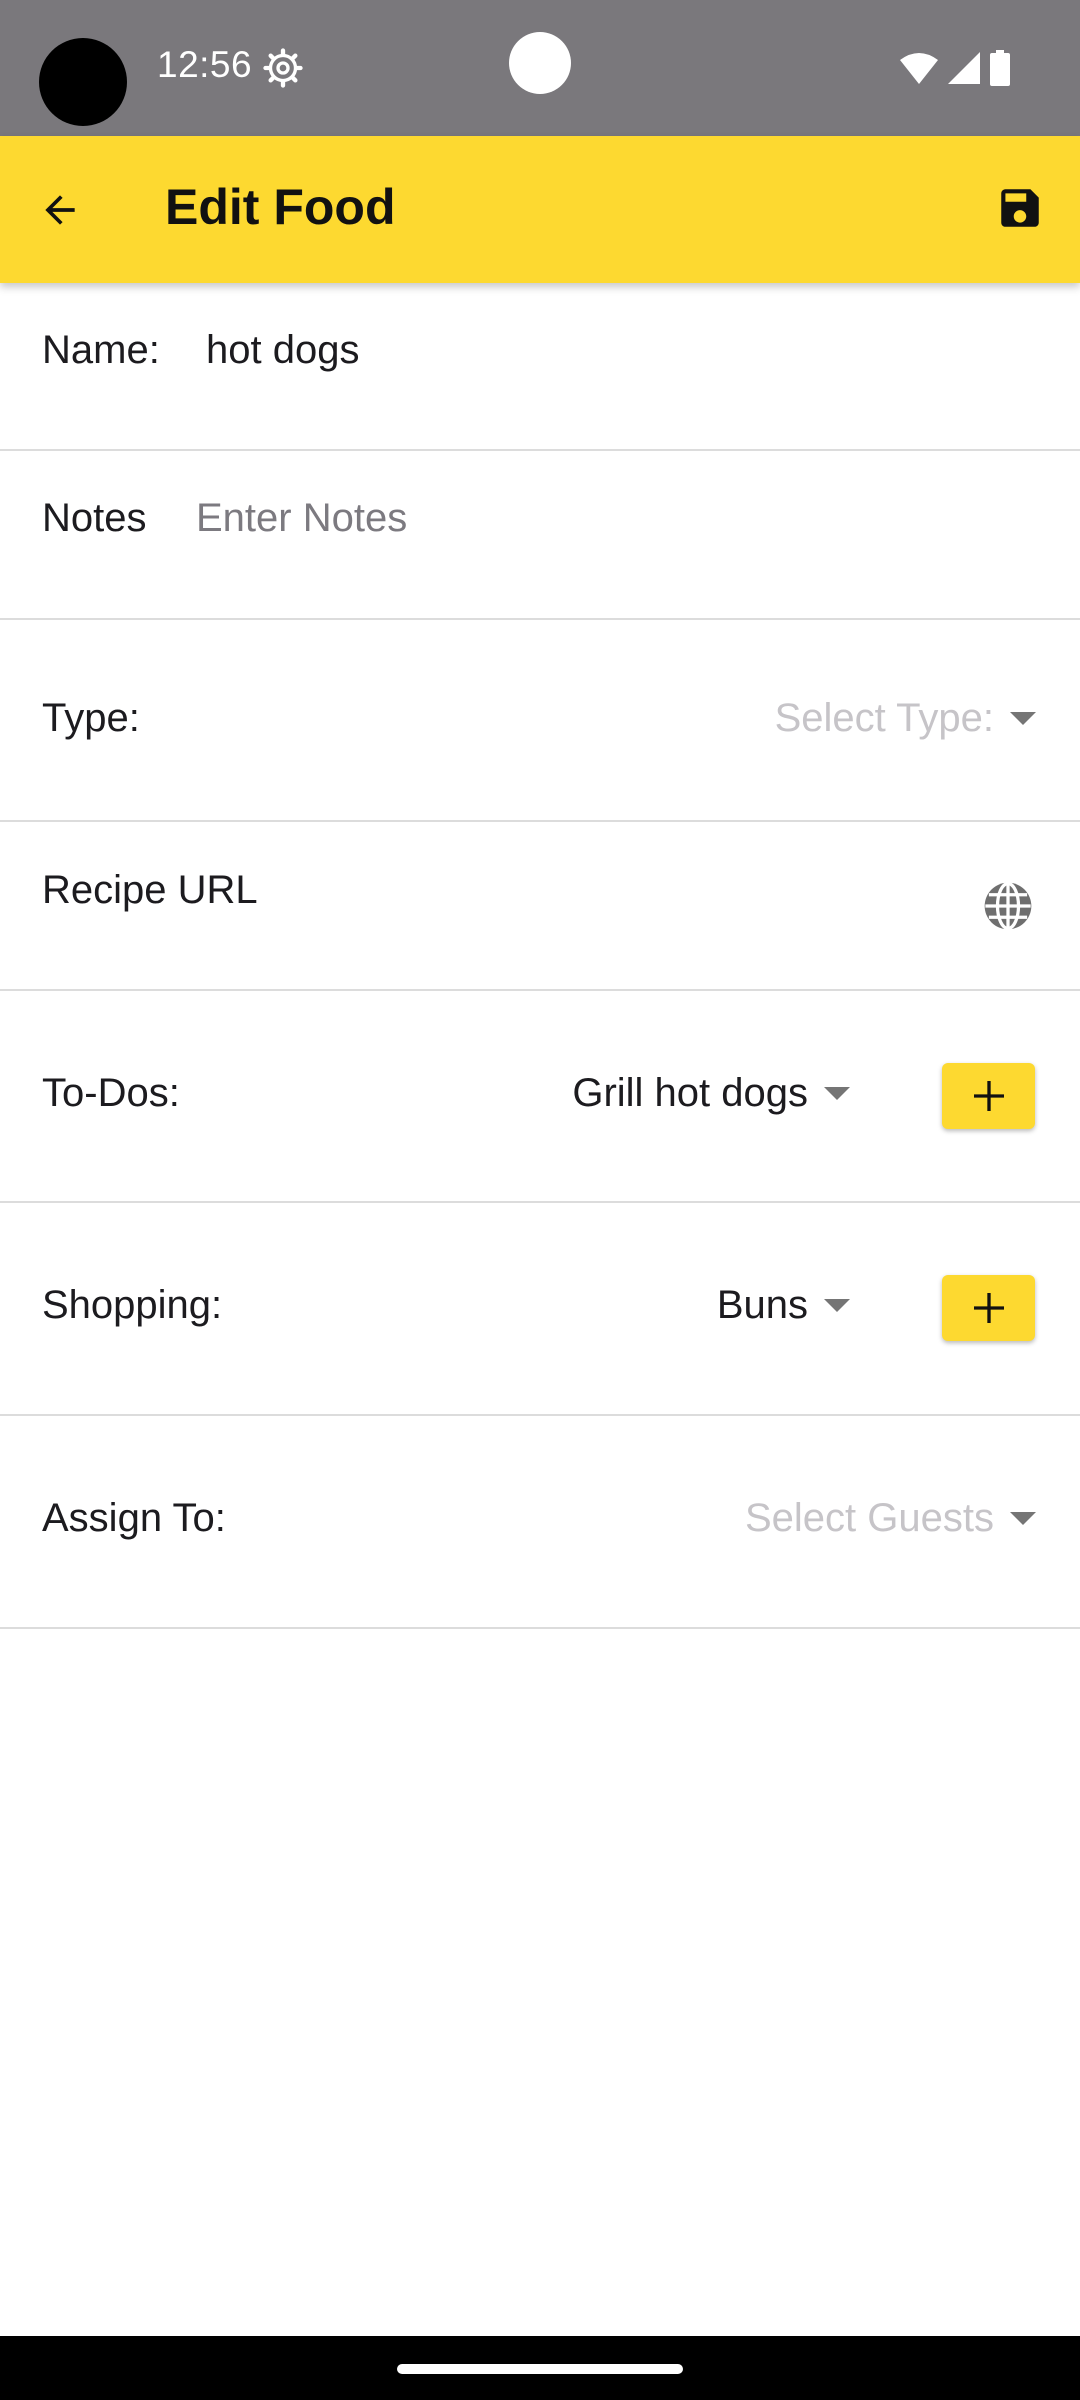  Describe the element at coordinates (280, 207) in the screenshot. I see `page-title: Edit Food` at that location.